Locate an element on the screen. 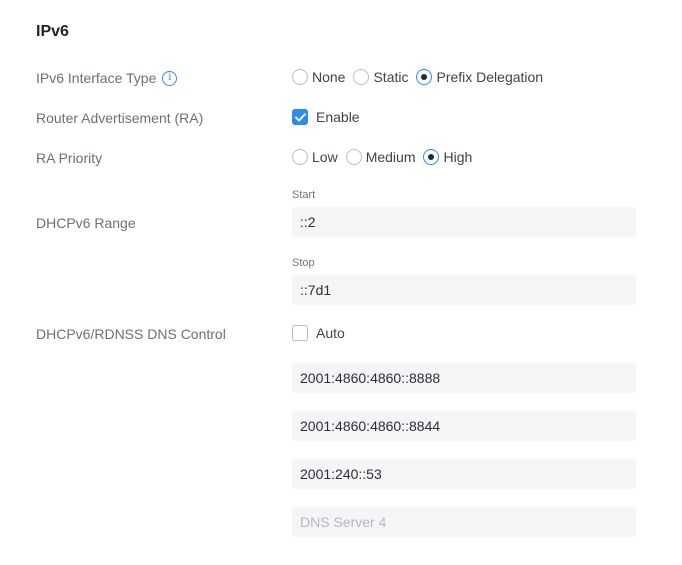  router-advertisement-label: Router Advertisement (RA) is located at coordinates (120, 118).